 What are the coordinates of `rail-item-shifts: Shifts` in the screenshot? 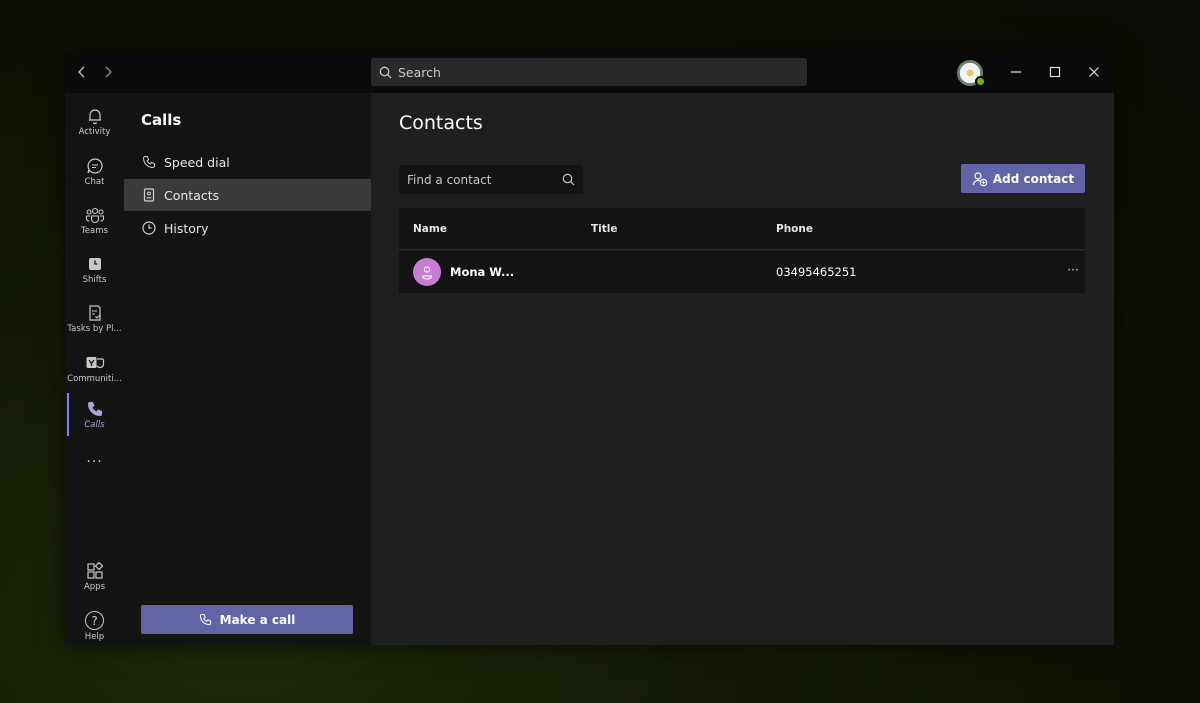 It's located at (94, 272).